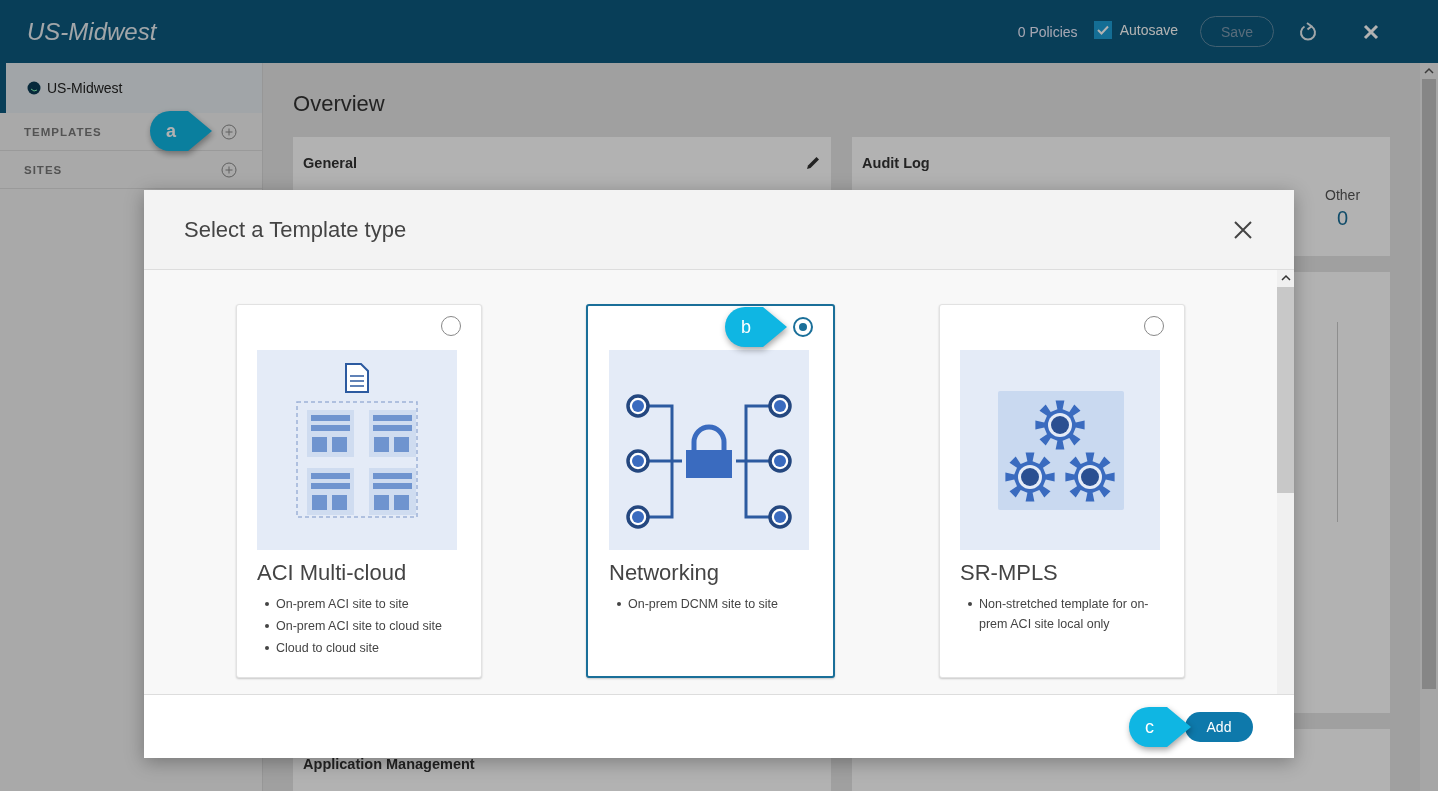  I want to click on autosave-checkbox, so click(1102, 29).